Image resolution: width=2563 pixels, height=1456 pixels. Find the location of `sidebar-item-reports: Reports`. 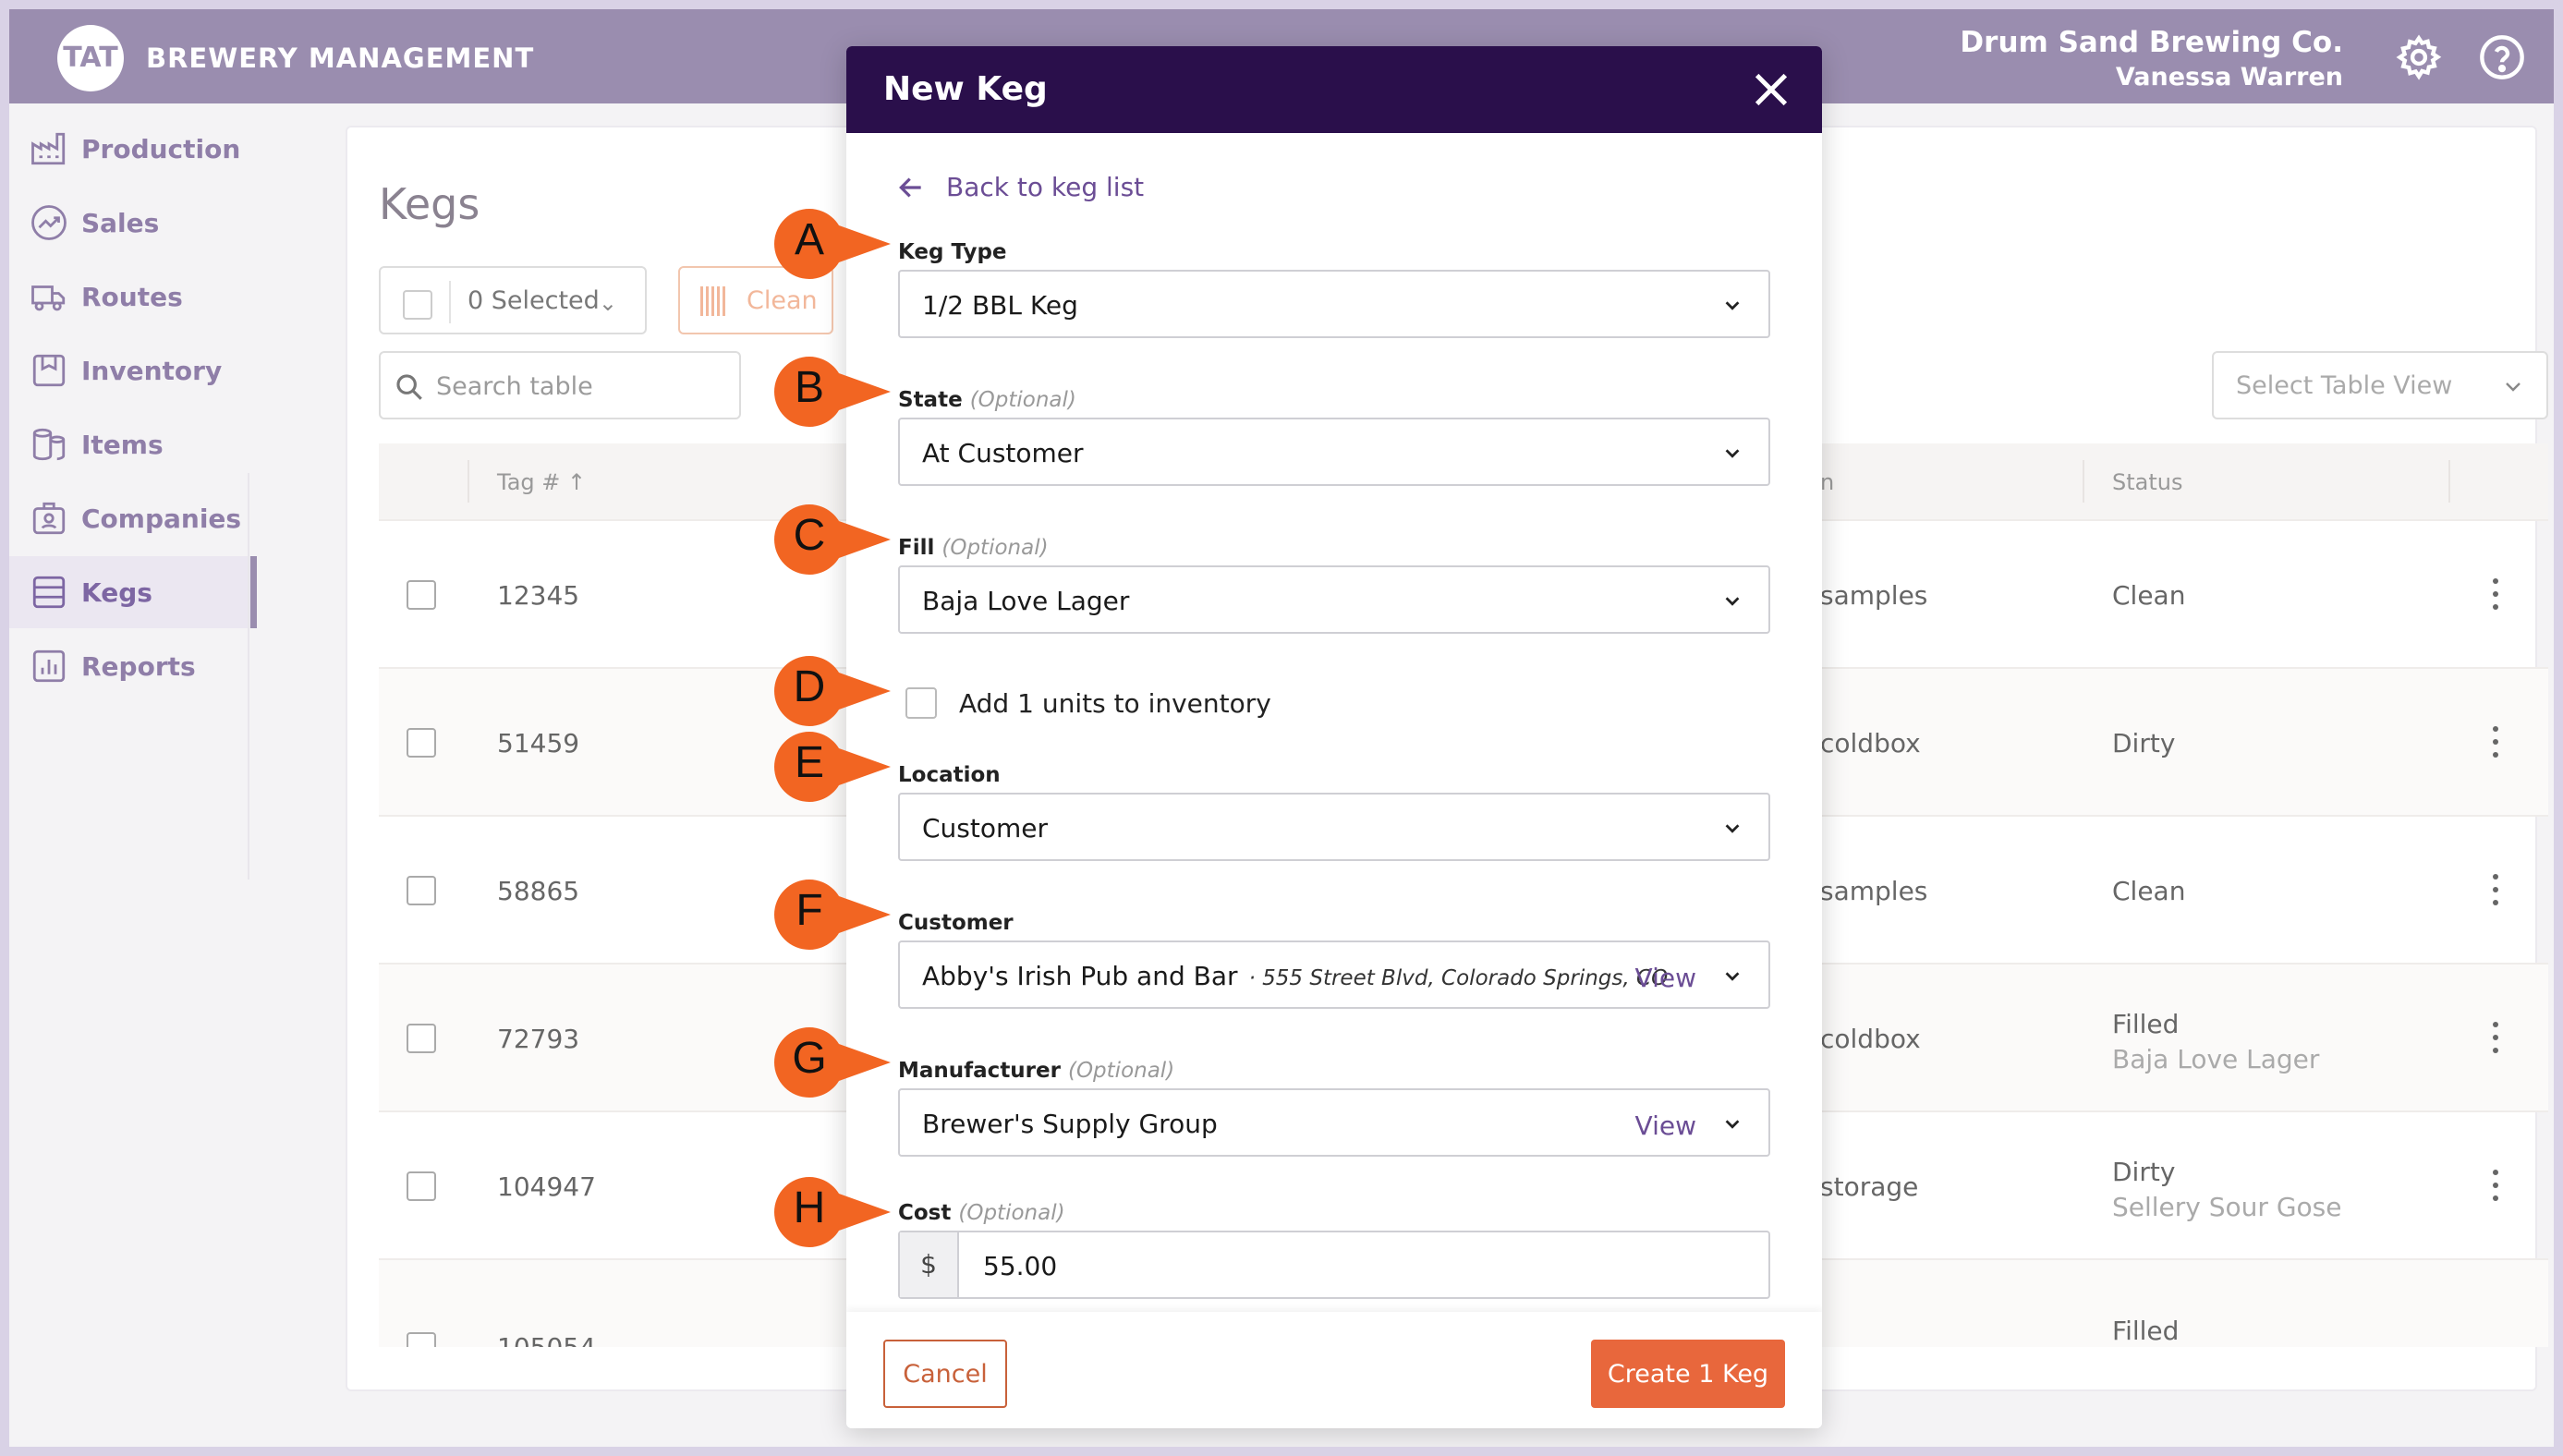

sidebar-item-reports: Reports is located at coordinates (133, 666).